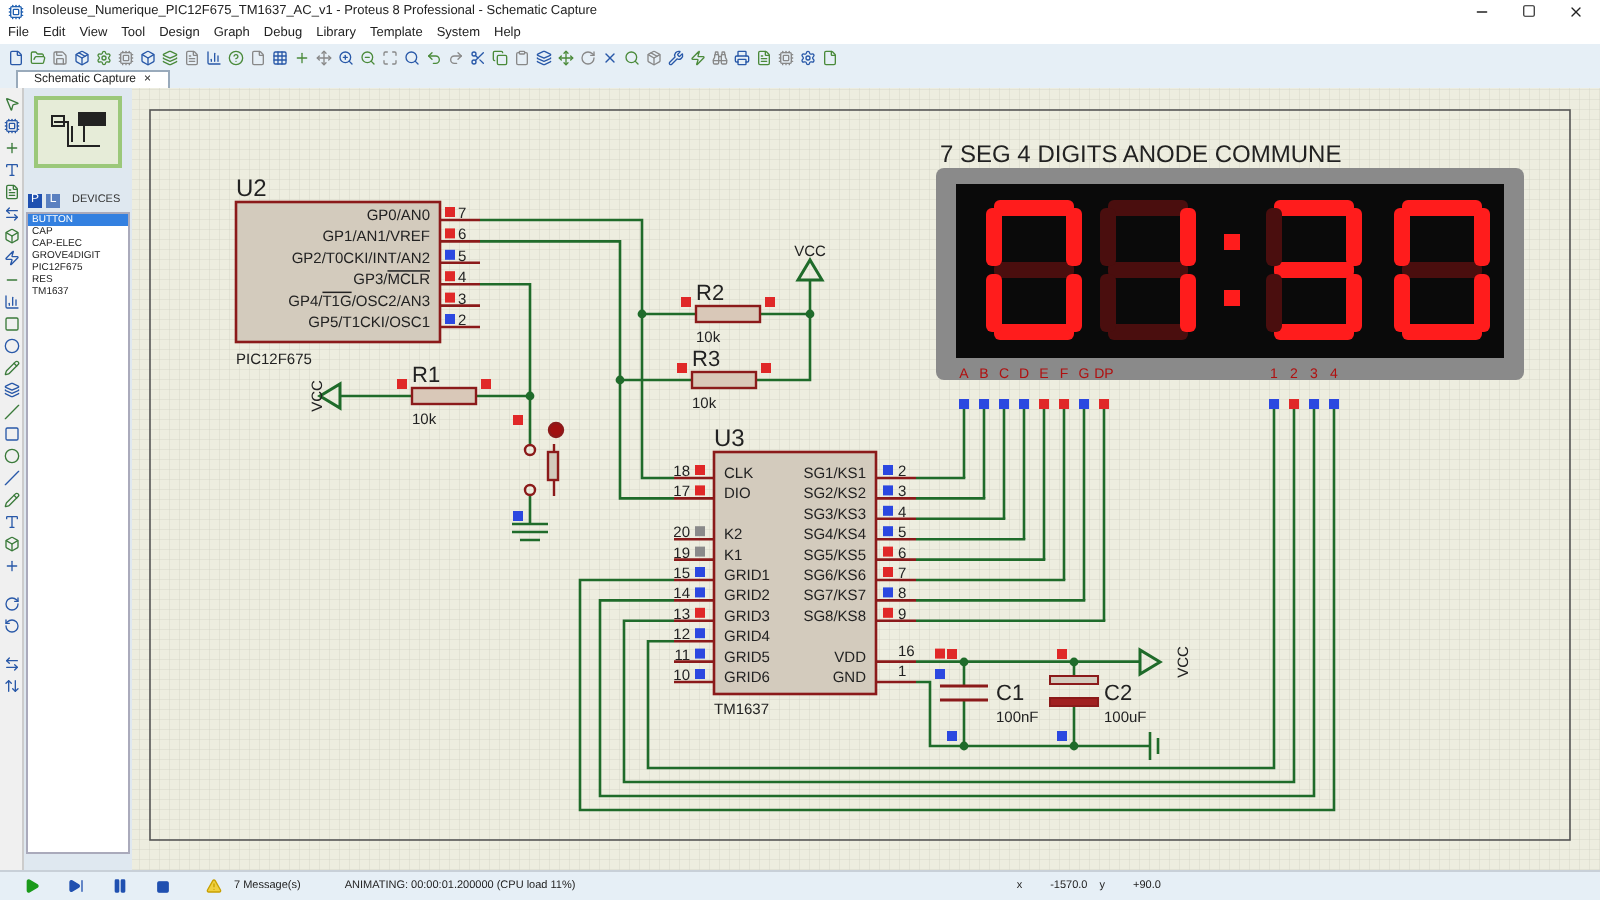 The height and width of the screenshot is (900, 1600). What do you see at coordinates (706, 360) in the screenshot?
I see `component-reference: R3` at bounding box center [706, 360].